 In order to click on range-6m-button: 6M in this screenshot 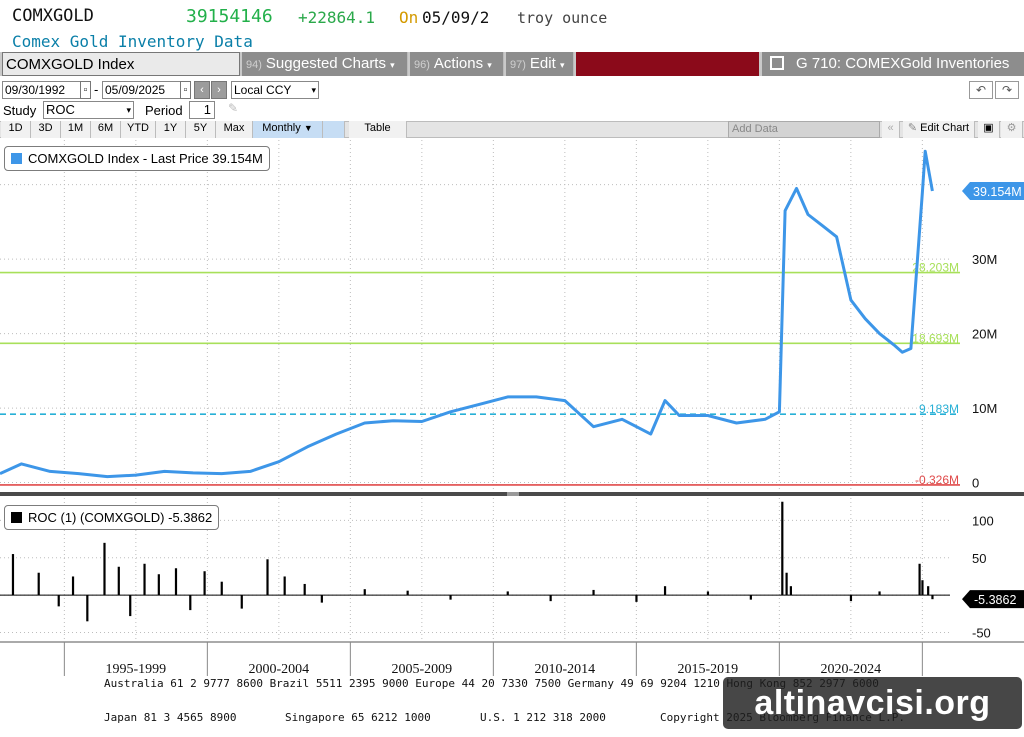, I will do `click(106, 129)`.